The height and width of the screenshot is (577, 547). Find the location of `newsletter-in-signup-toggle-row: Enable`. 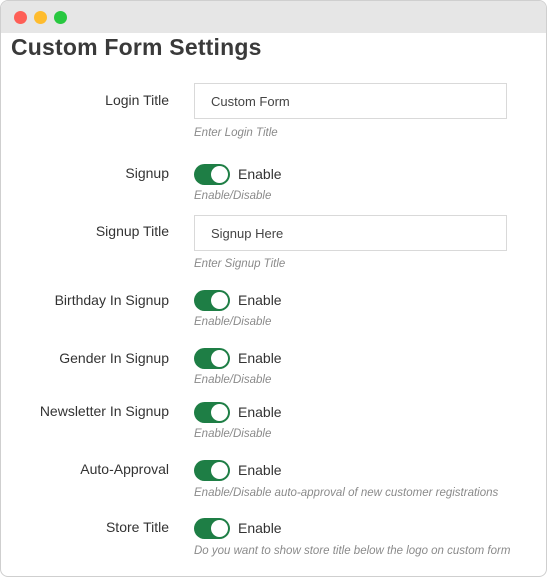

newsletter-in-signup-toggle-row: Enable is located at coordinates (238, 412).